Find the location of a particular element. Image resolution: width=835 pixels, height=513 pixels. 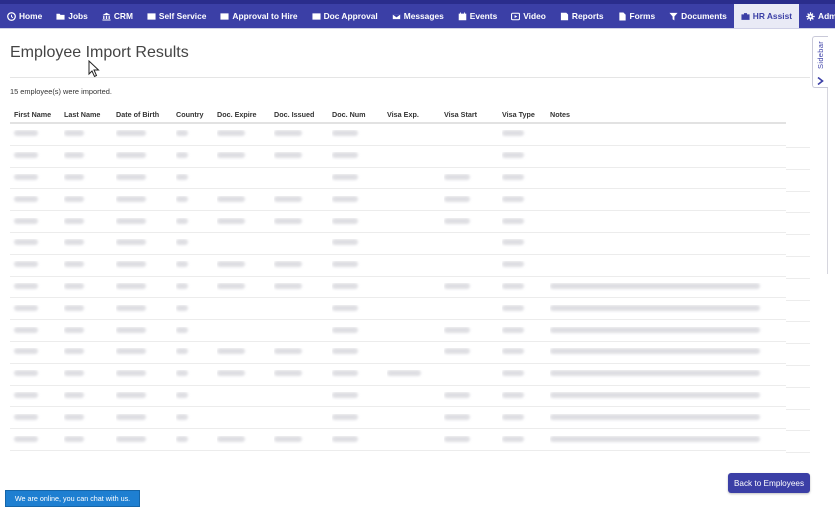

building-icon is located at coordinates (106, 16).